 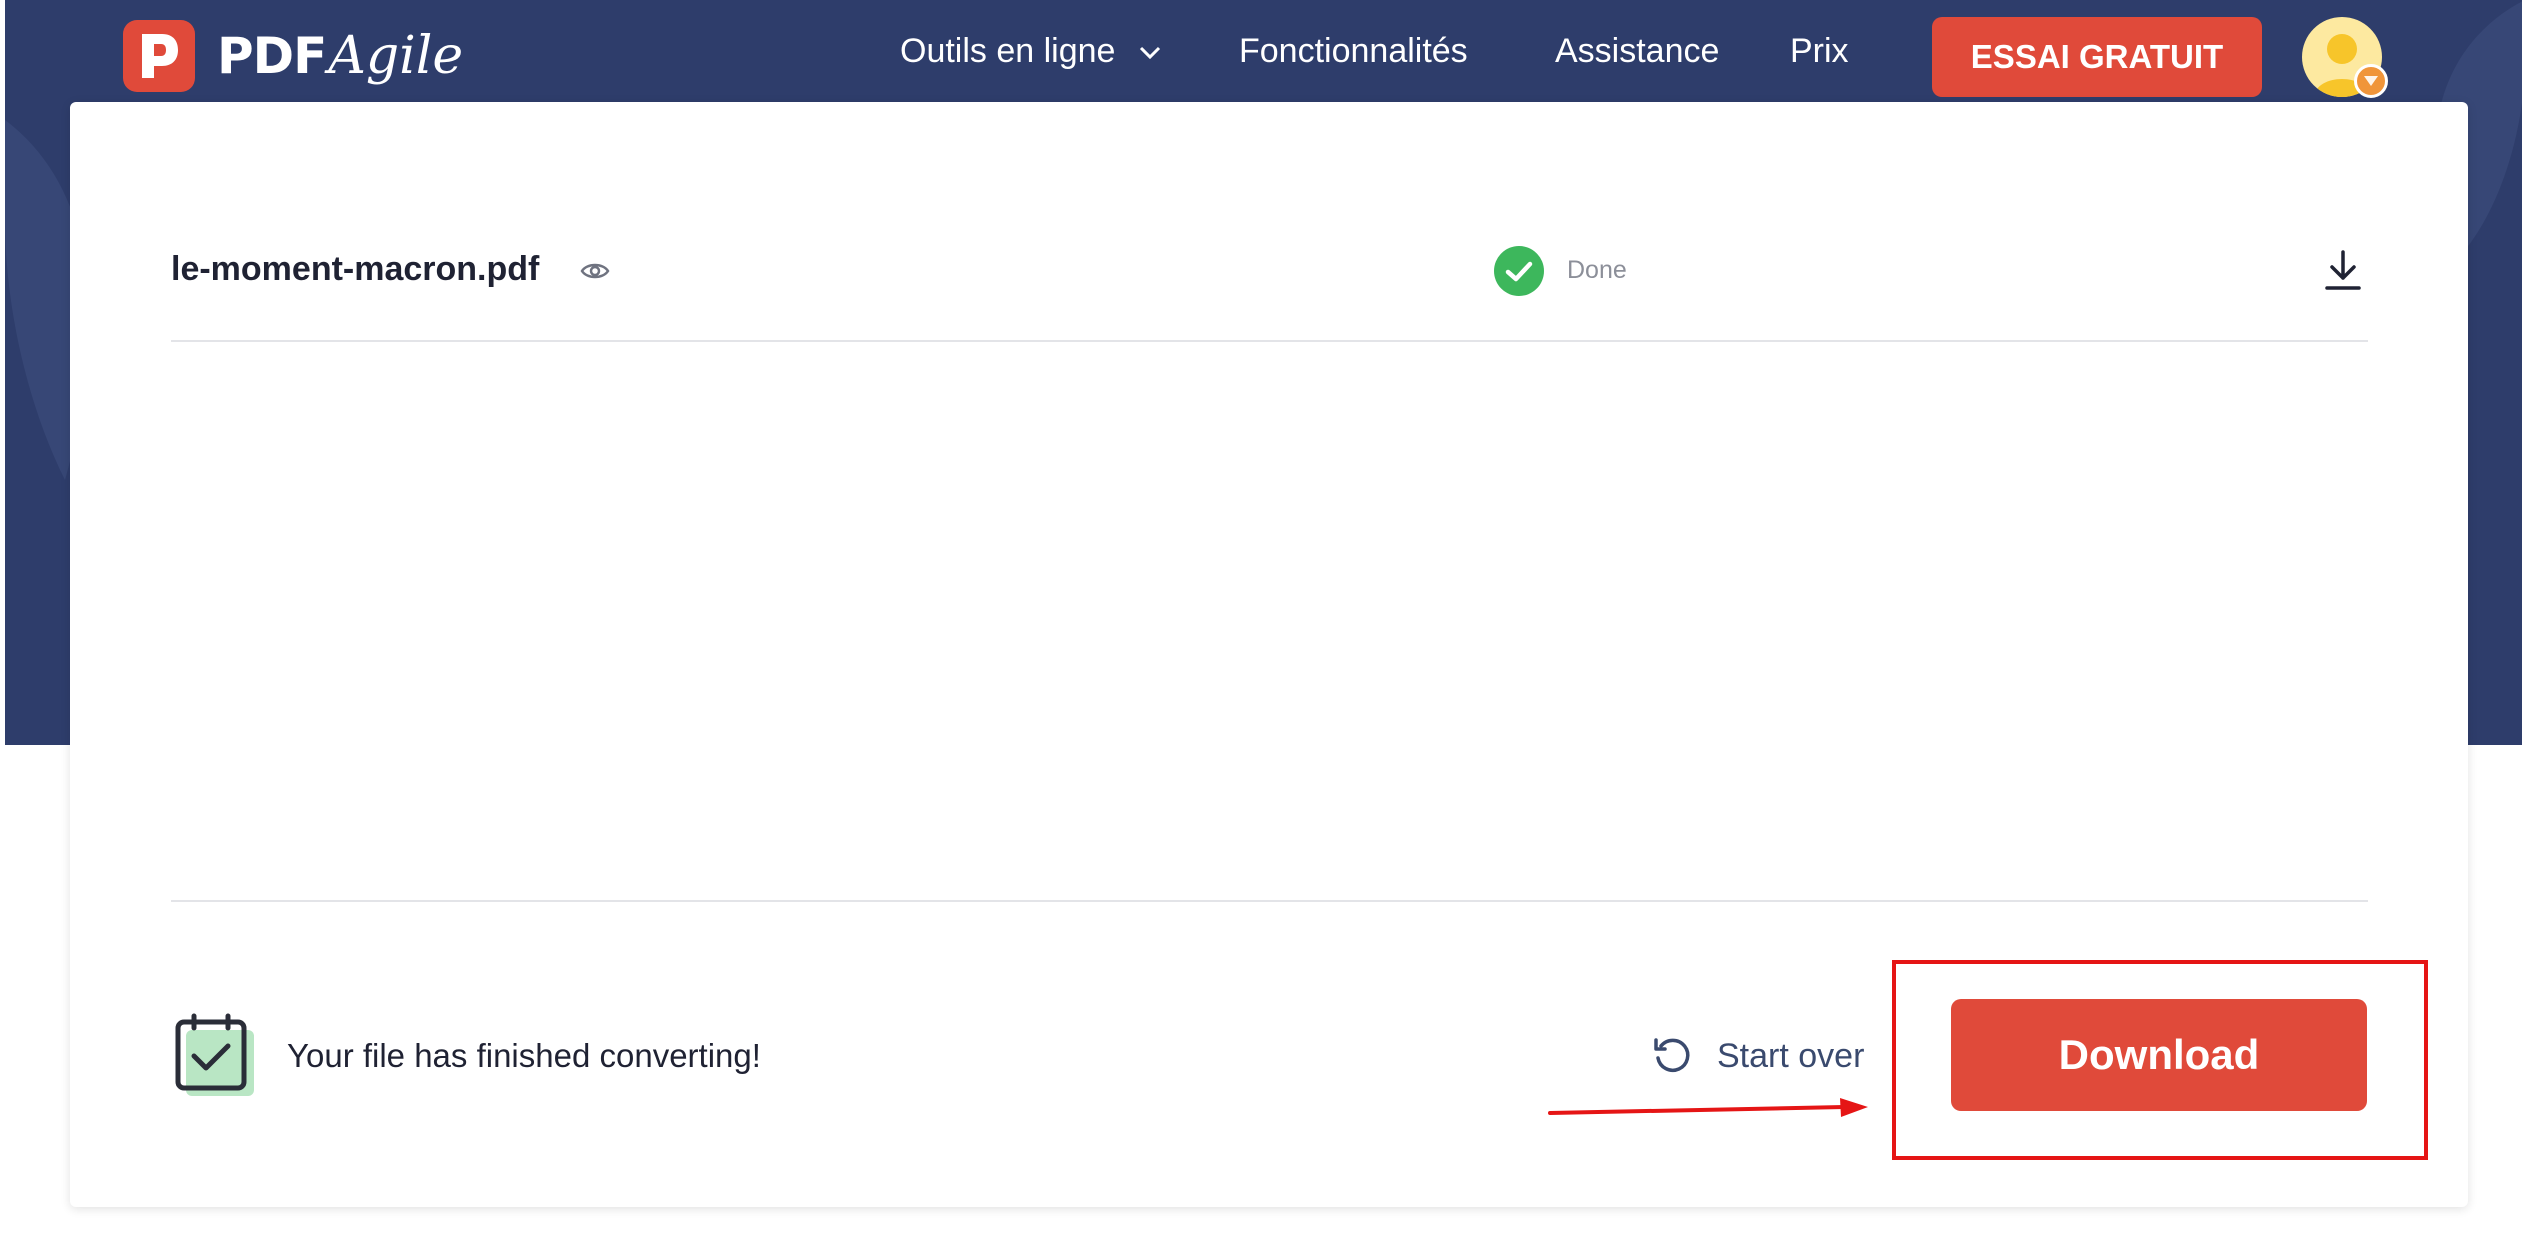 I want to click on logo-script-text: Agile, so click(x=396, y=56).